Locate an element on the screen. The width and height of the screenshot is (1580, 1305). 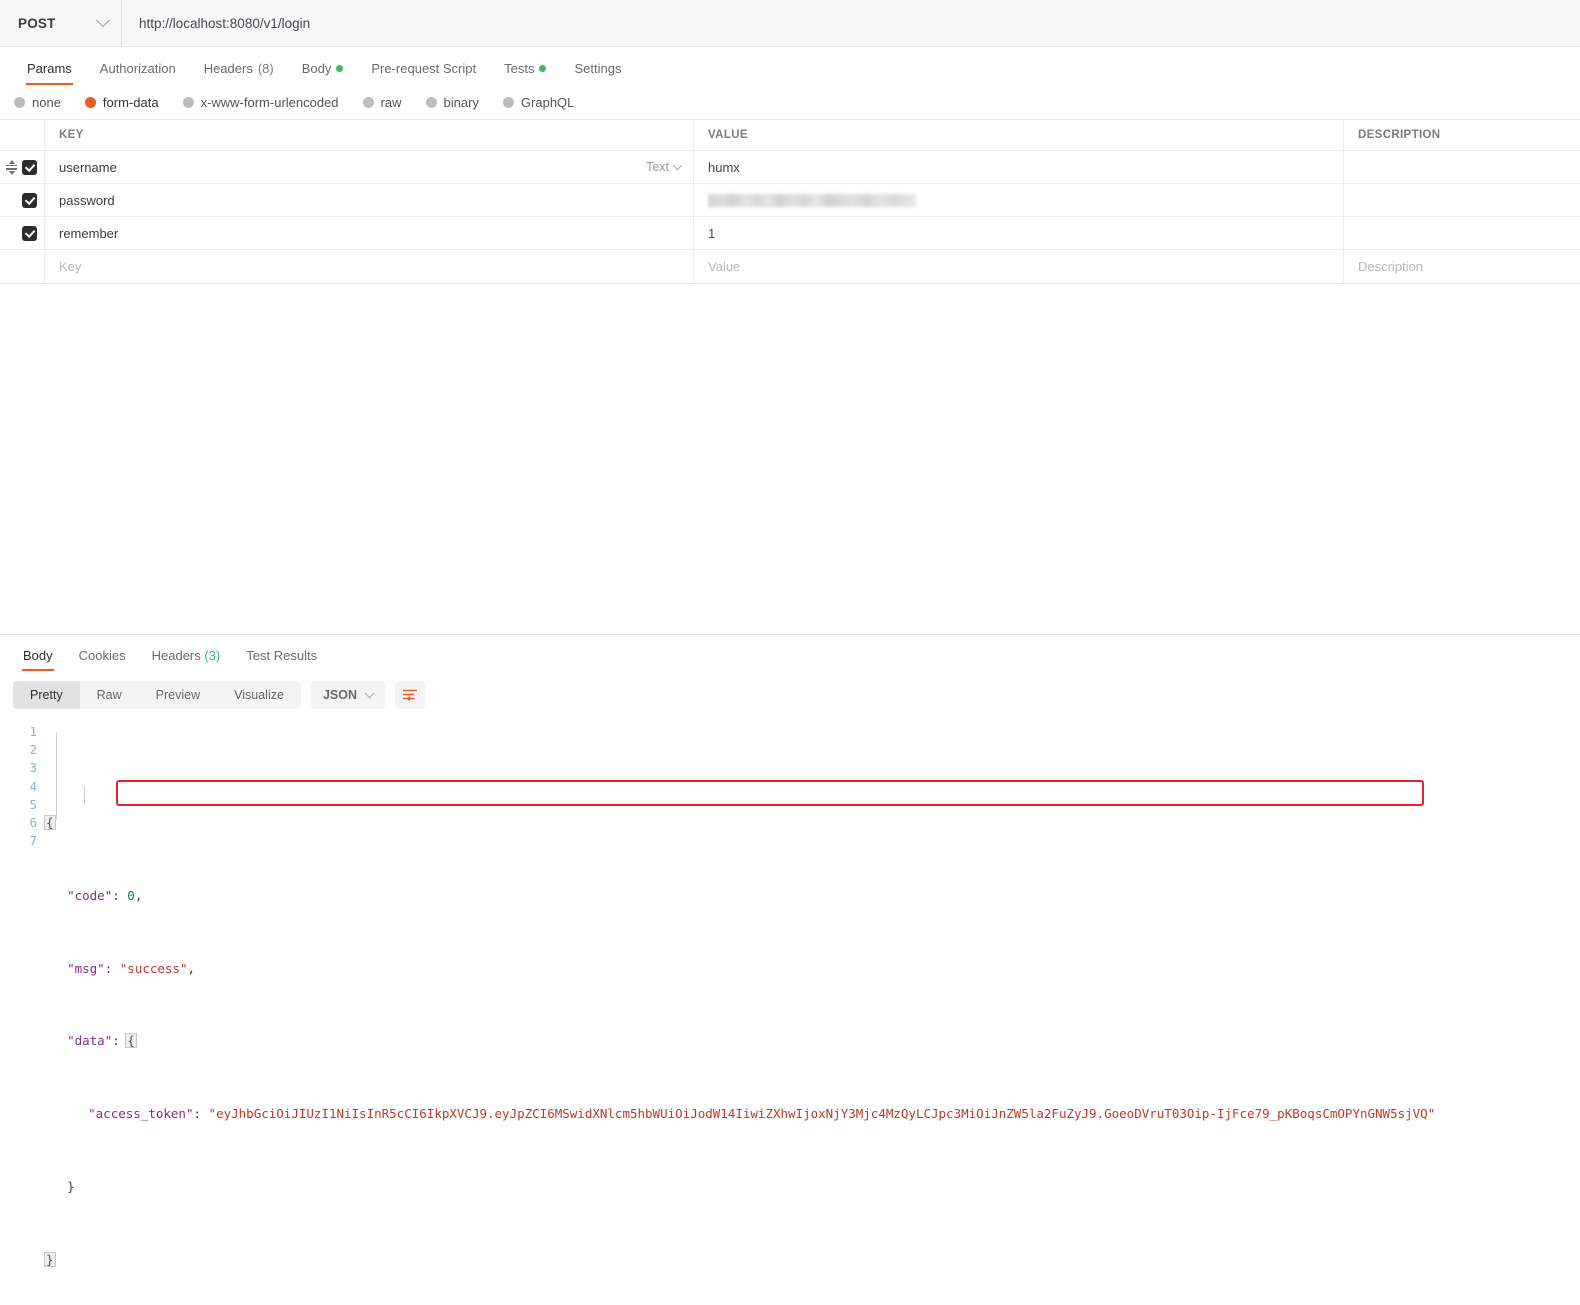
tab-params: Params is located at coordinates (49, 73).